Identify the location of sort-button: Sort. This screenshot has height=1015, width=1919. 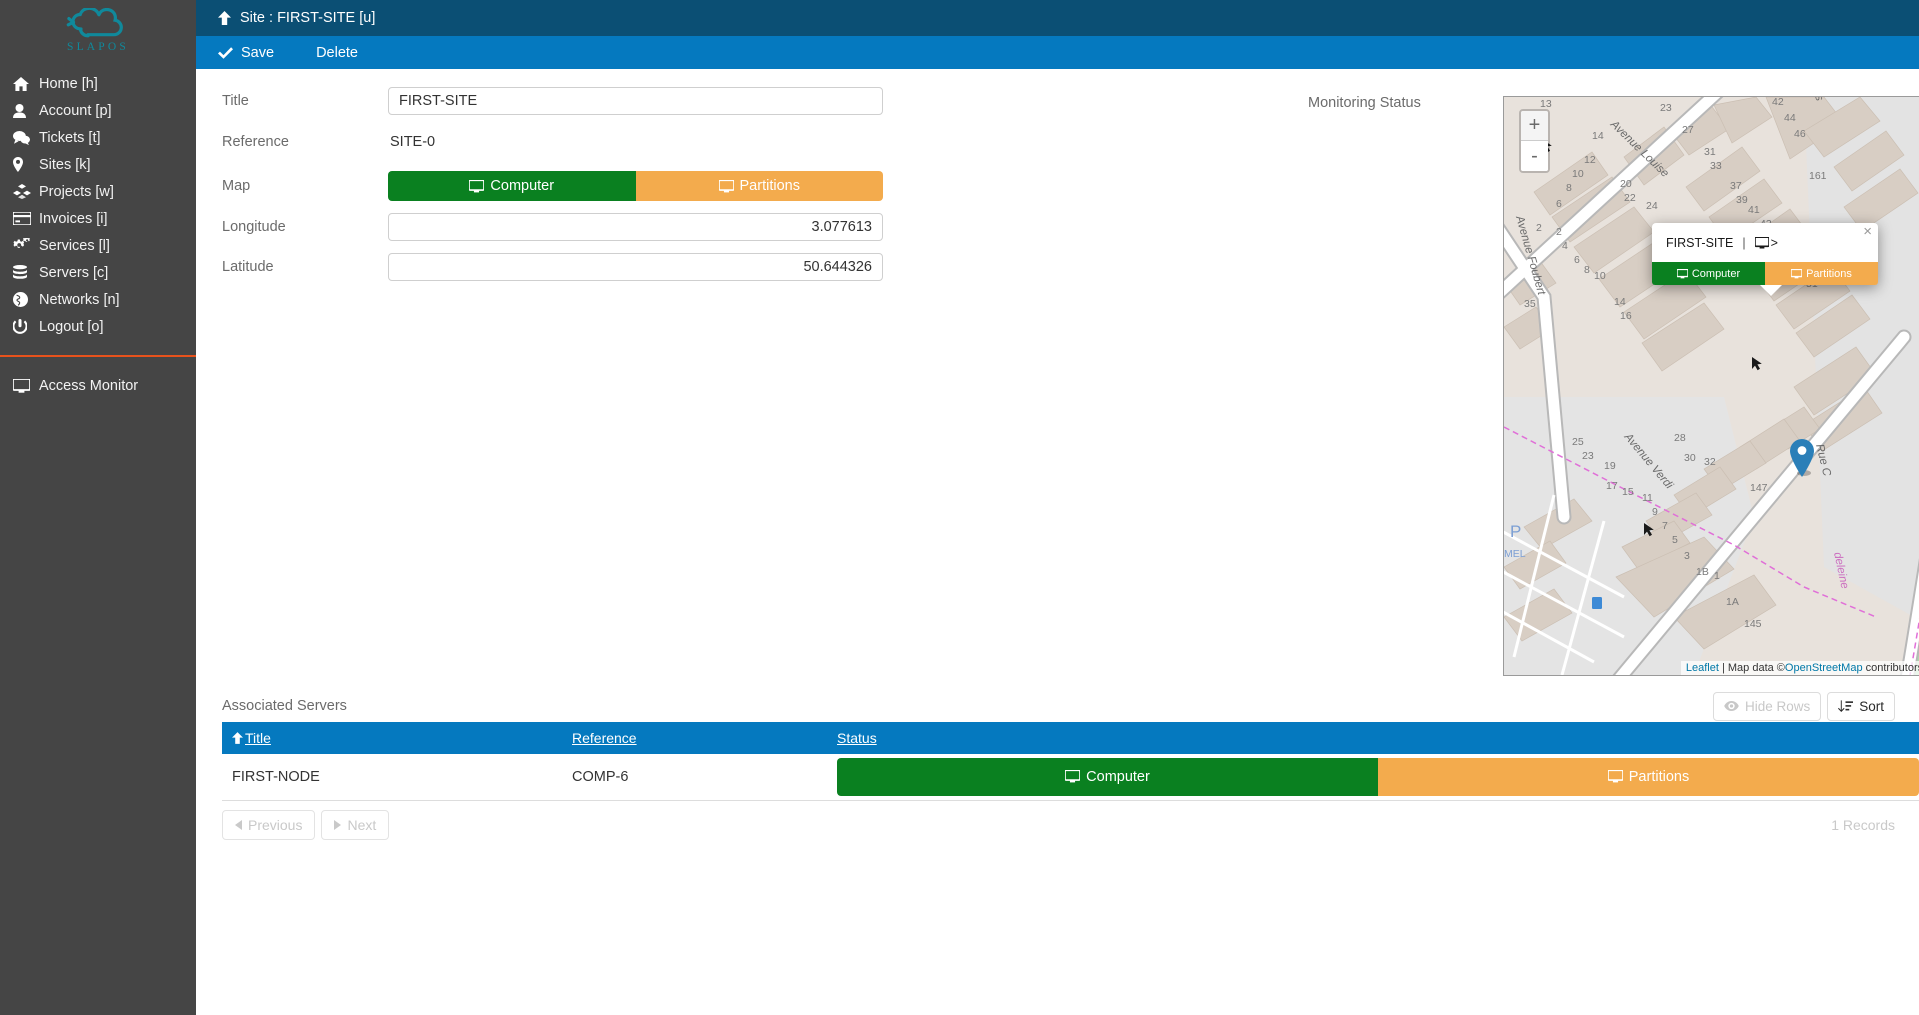
(1861, 706).